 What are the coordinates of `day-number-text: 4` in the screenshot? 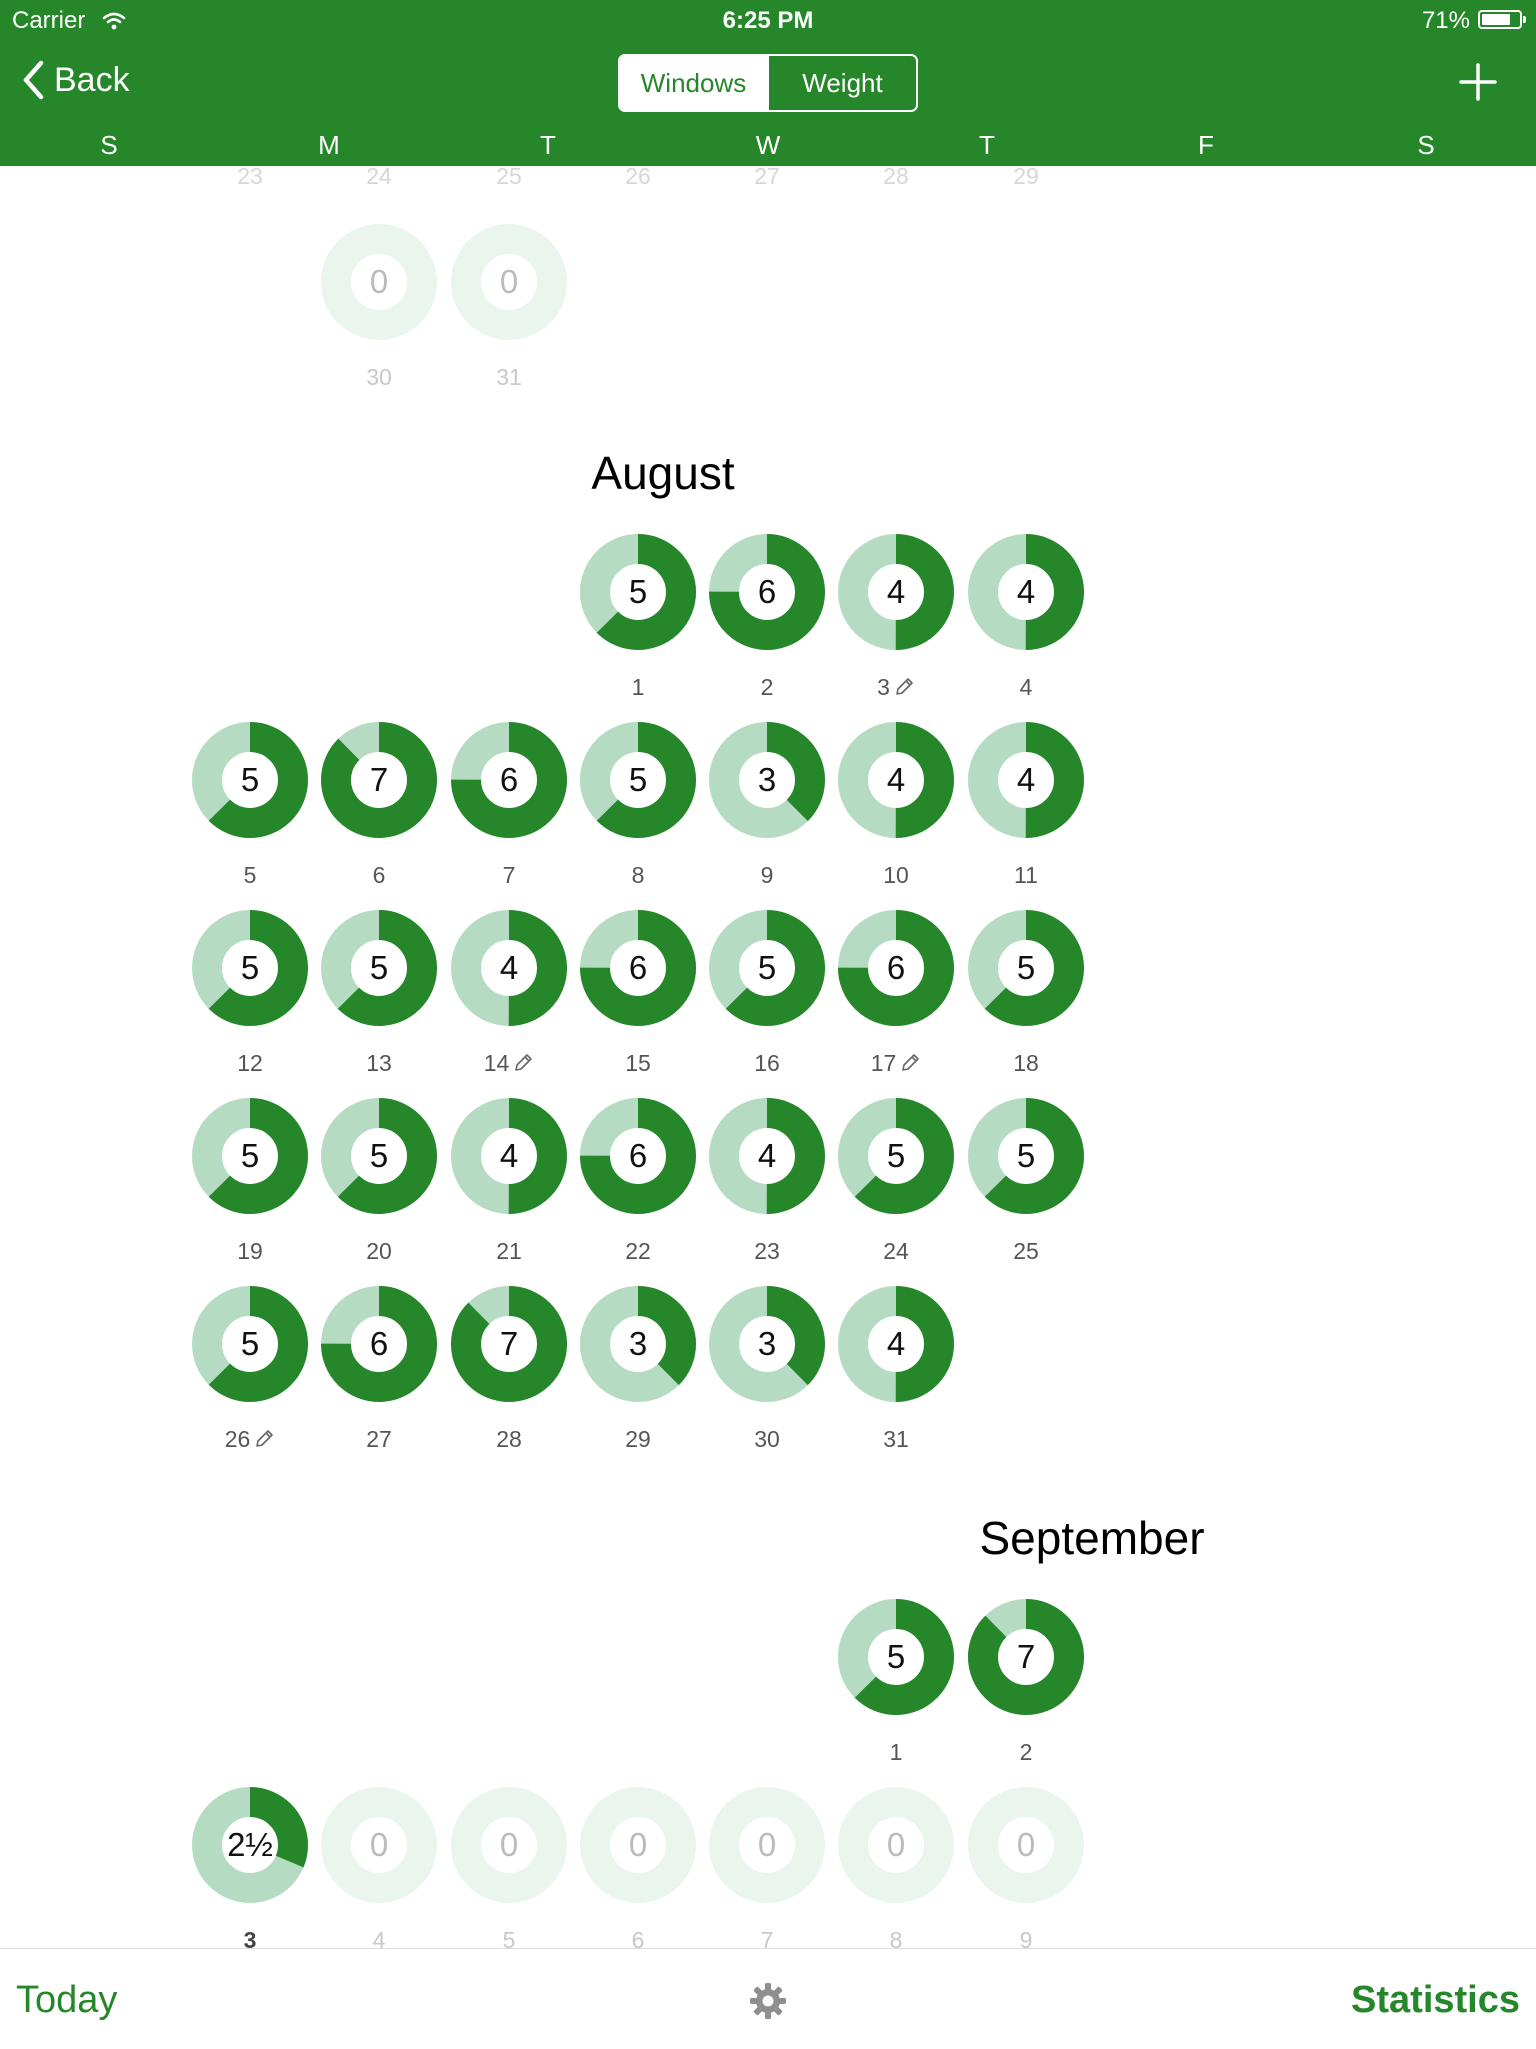 It's located at (379, 1937).